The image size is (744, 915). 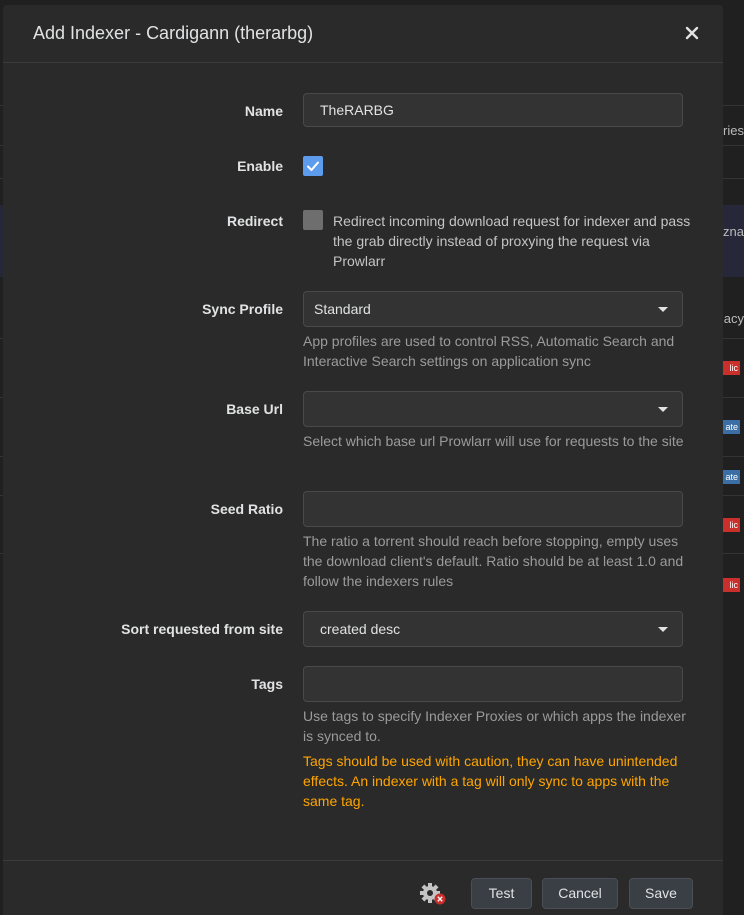 I want to click on close-button, so click(x=692, y=33).